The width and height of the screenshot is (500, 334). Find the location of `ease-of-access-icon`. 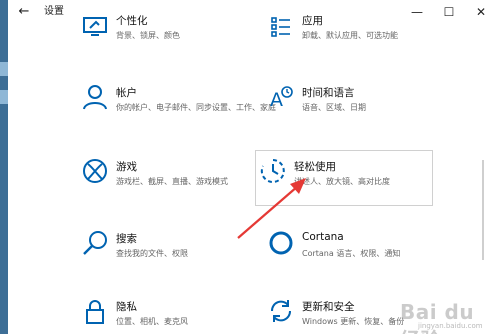

ease-of-access-icon is located at coordinates (272, 171).